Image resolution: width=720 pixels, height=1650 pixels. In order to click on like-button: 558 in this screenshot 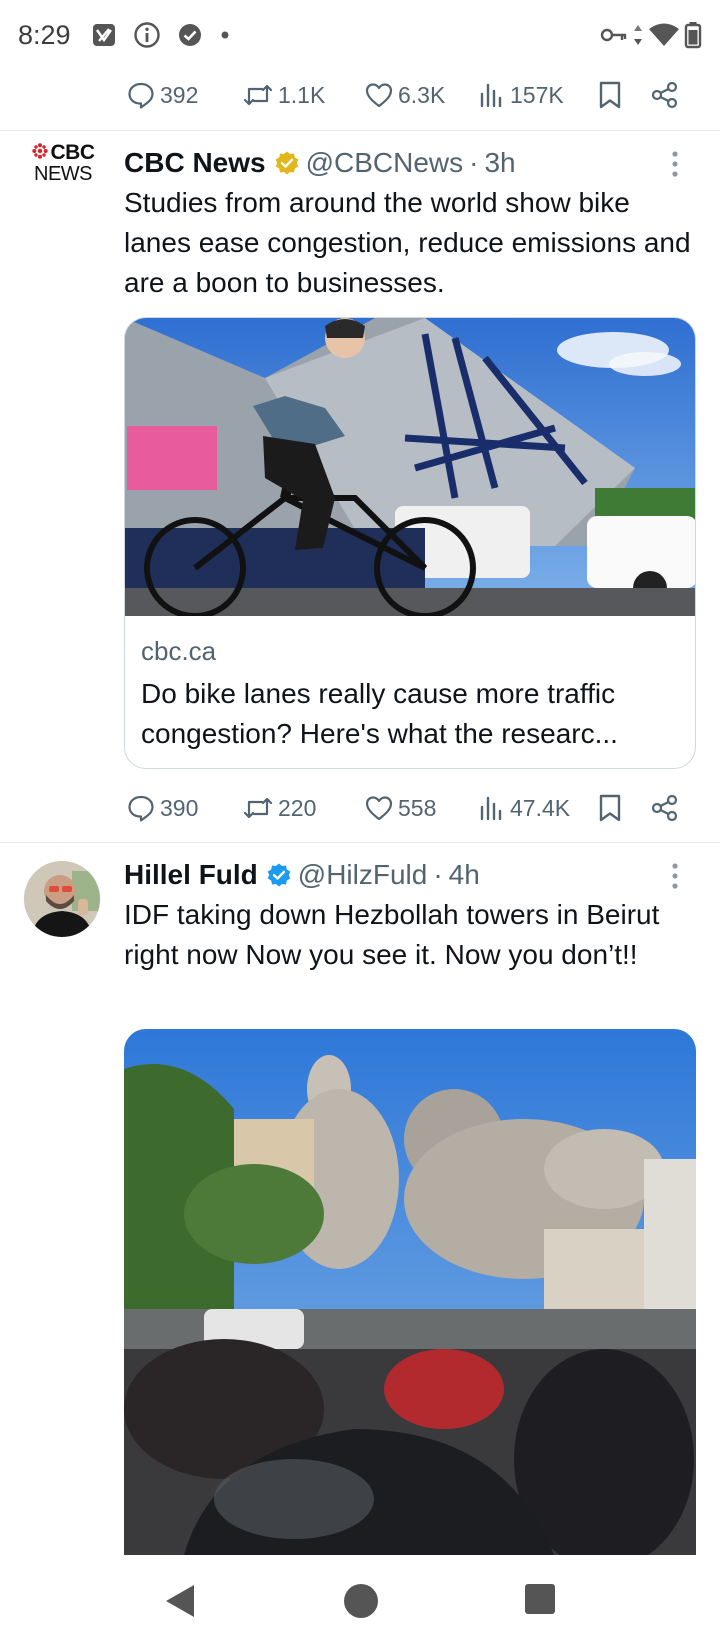, I will do `click(400, 808)`.